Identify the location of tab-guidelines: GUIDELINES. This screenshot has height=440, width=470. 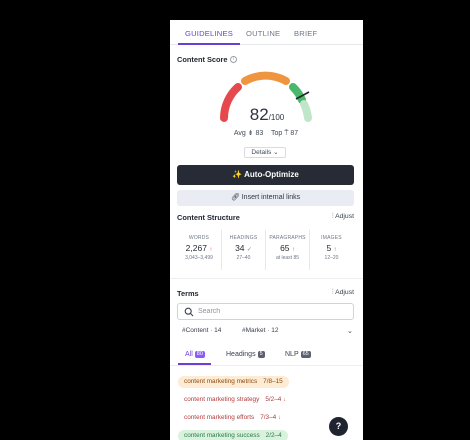
(209, 33).